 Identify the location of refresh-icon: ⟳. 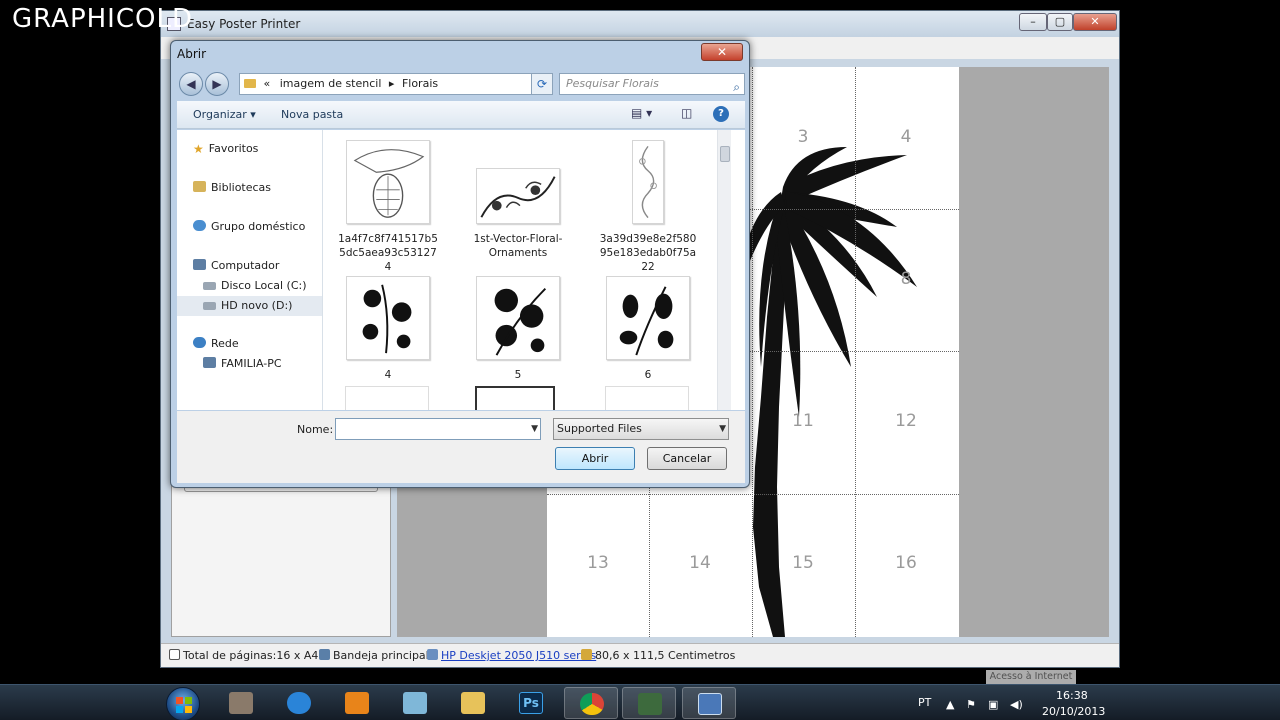
(542, 84).